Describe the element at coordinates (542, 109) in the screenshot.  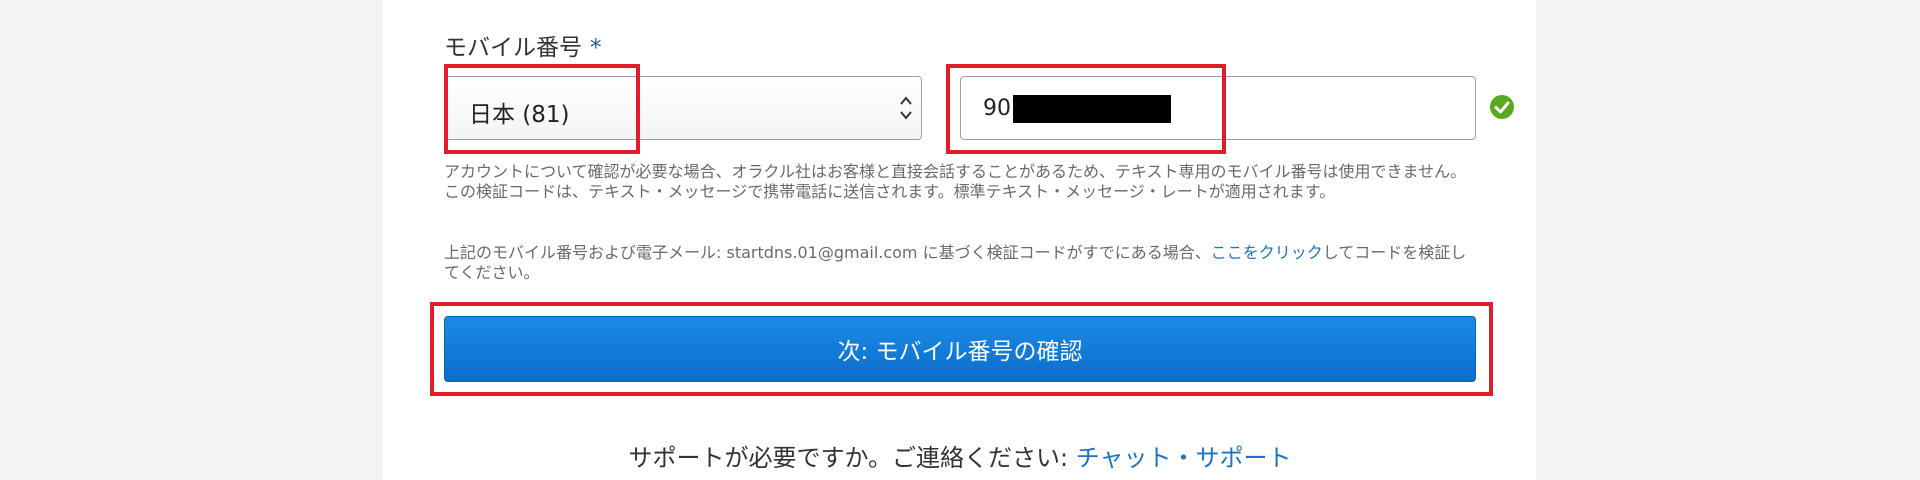
I see `highlight-box-country` at that location.